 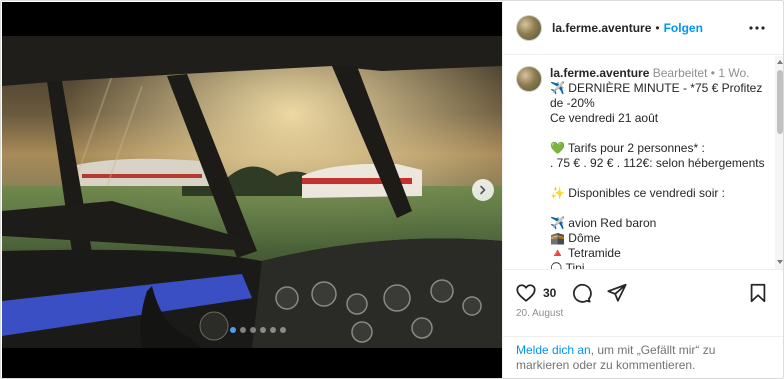 I want to click on caption-line: . 75 € . 92 € . 112€: selon hébergements, so click(x=657, y=163).